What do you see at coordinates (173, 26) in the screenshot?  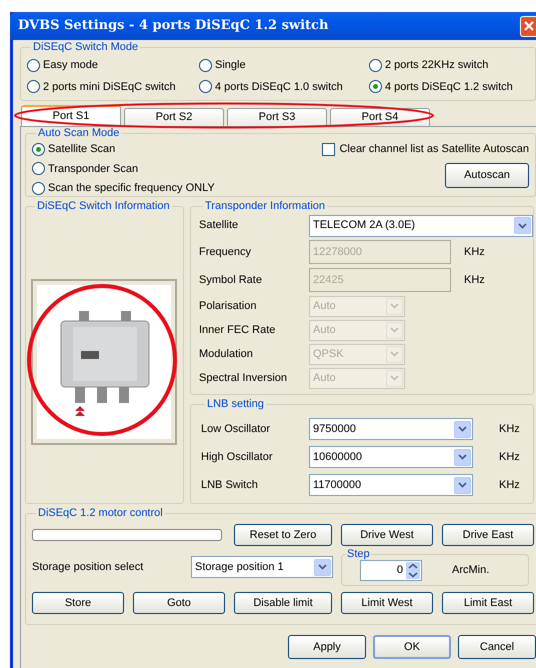 I see `window-title: DVBS Settings - 4 ports DiSEqC 1.2 switch` at bounding box center [173, 26].